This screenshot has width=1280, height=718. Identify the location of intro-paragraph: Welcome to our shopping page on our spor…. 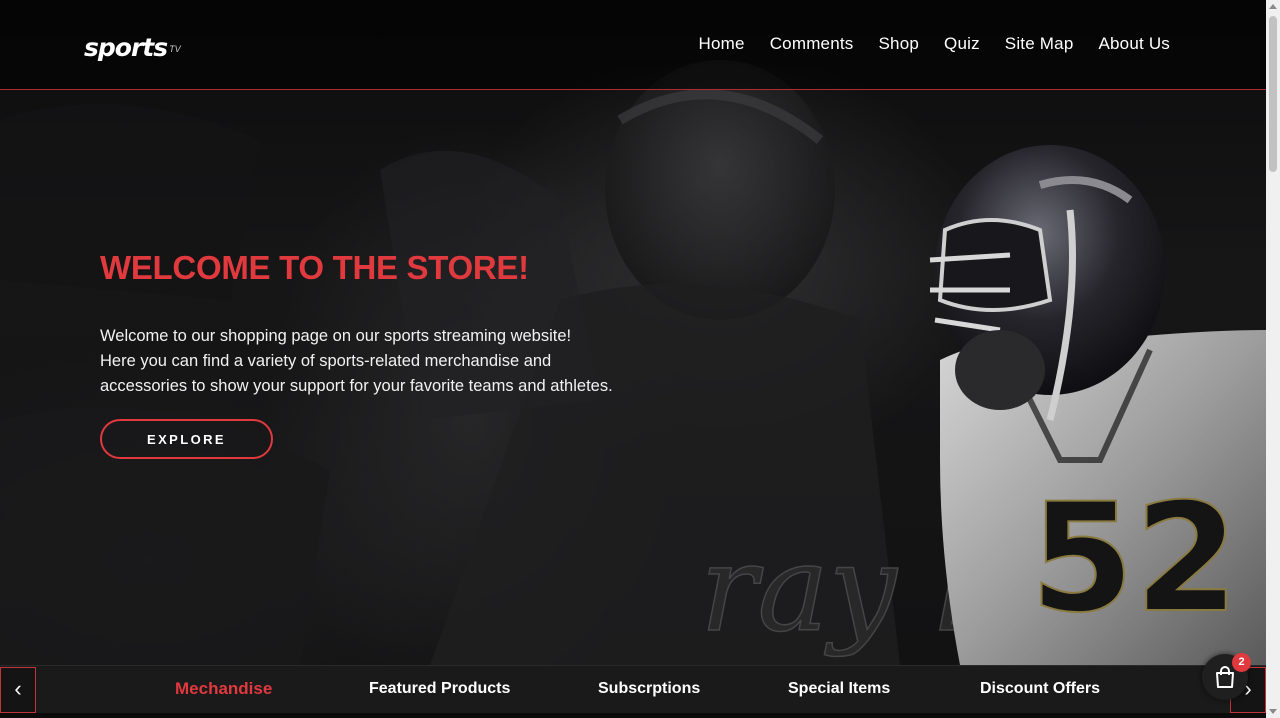
(380, 361).